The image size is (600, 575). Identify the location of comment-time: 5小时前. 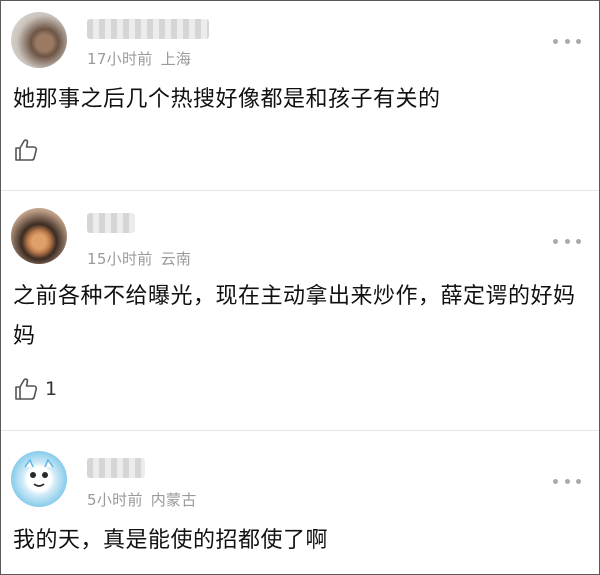
(115, 500).